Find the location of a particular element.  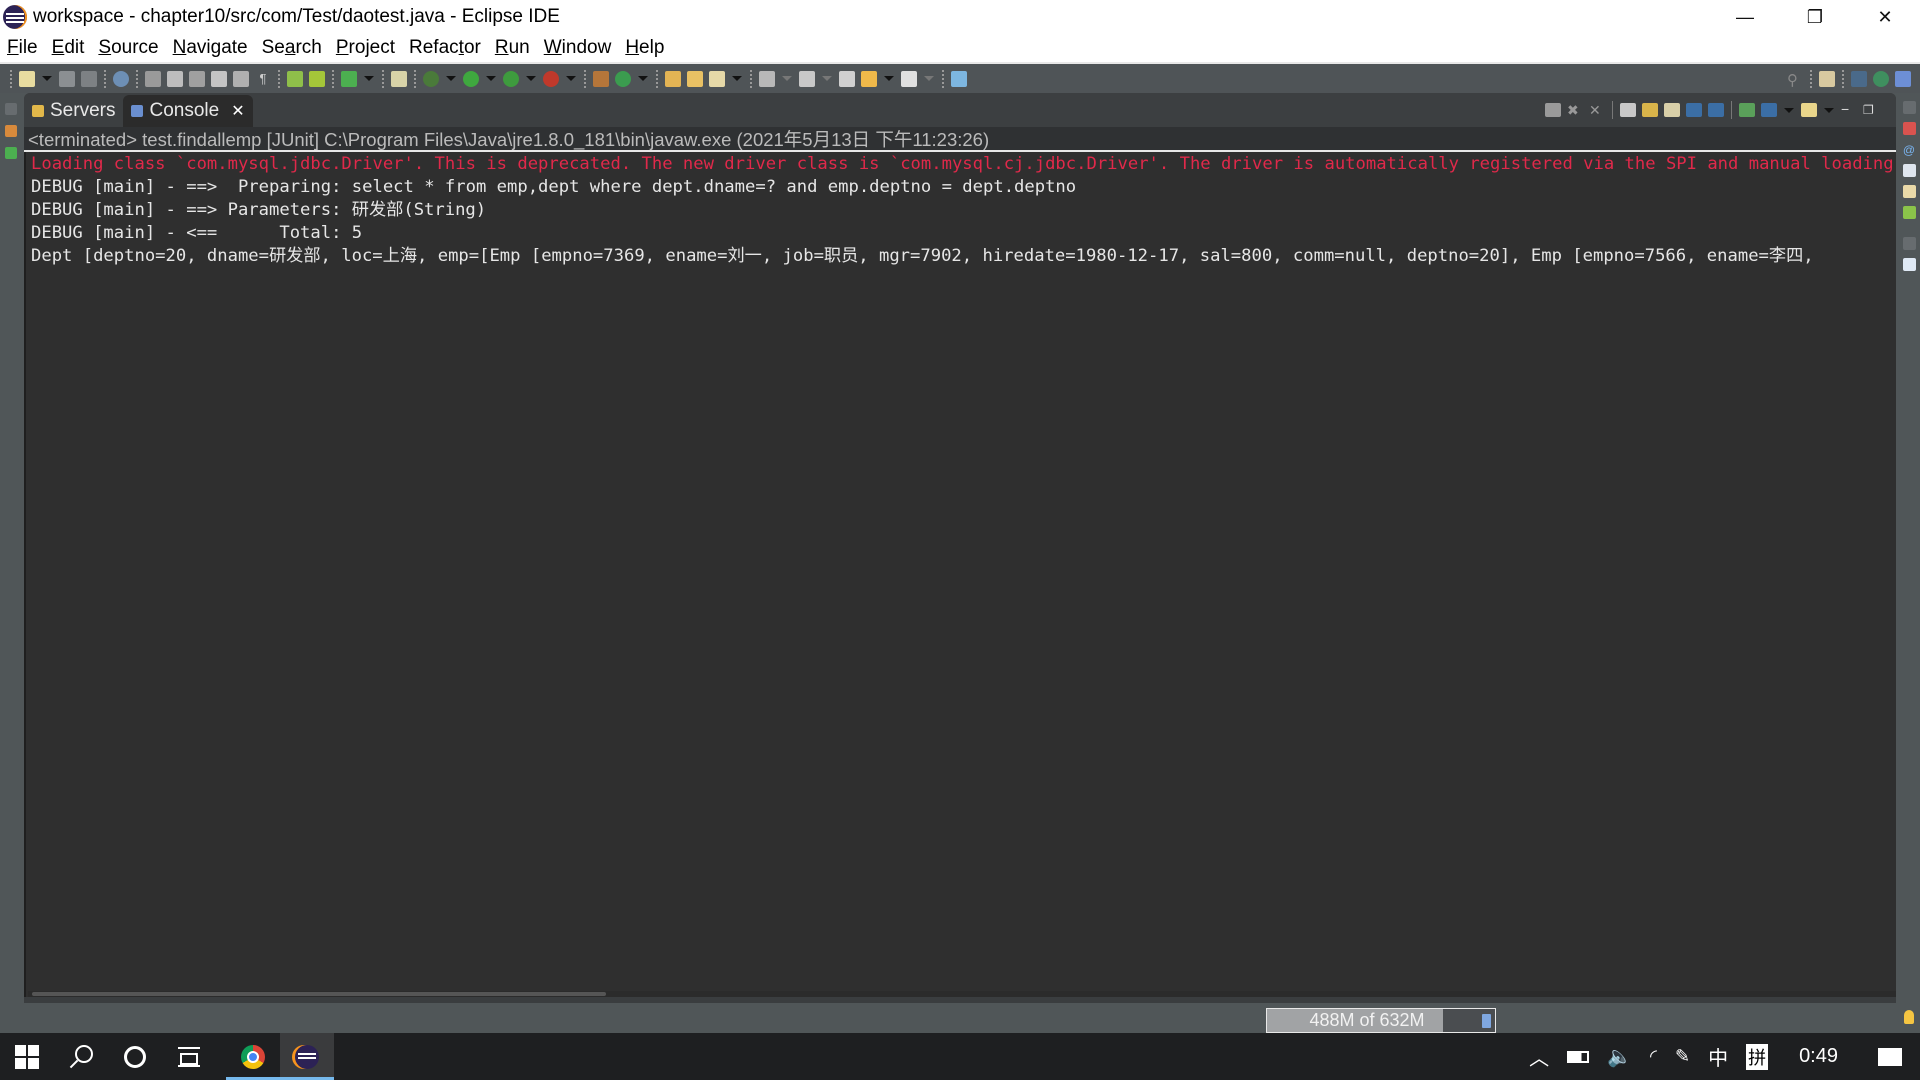

horizontal-scrollbar is located at coordinates (962, 994).